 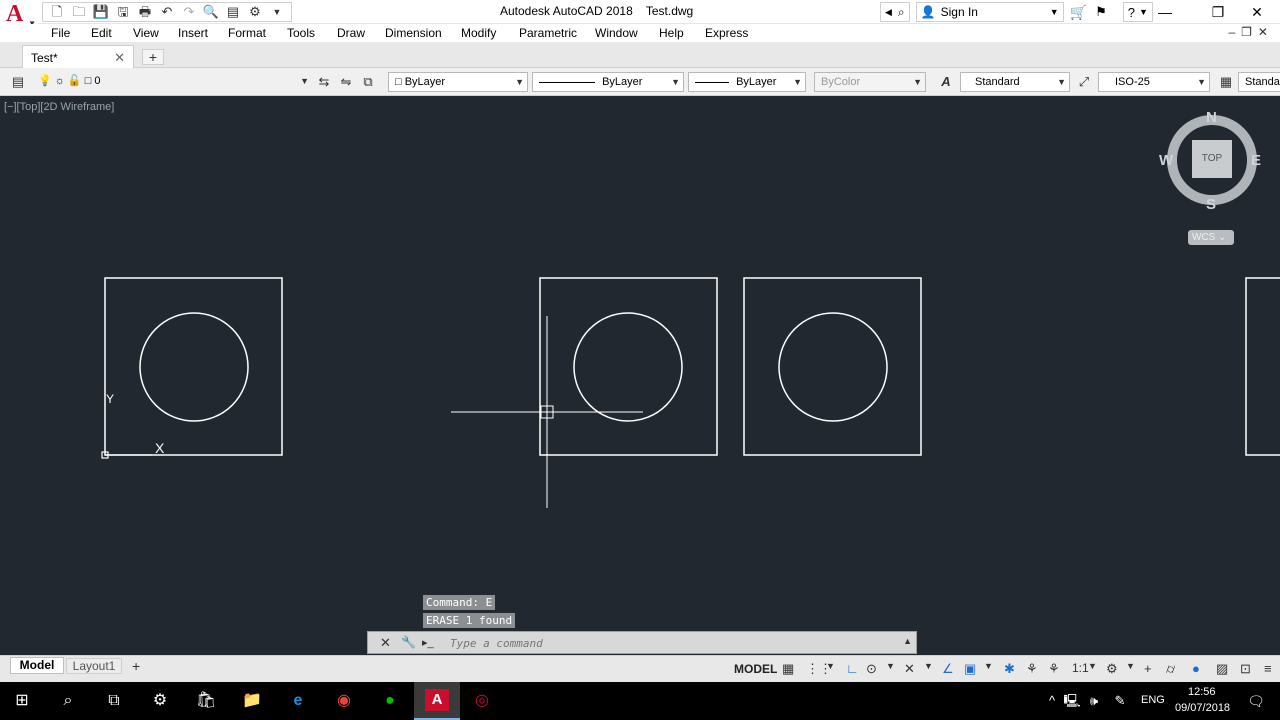 I want to click on plot-preview-icon: 🔍, so click(x=211, y=12).